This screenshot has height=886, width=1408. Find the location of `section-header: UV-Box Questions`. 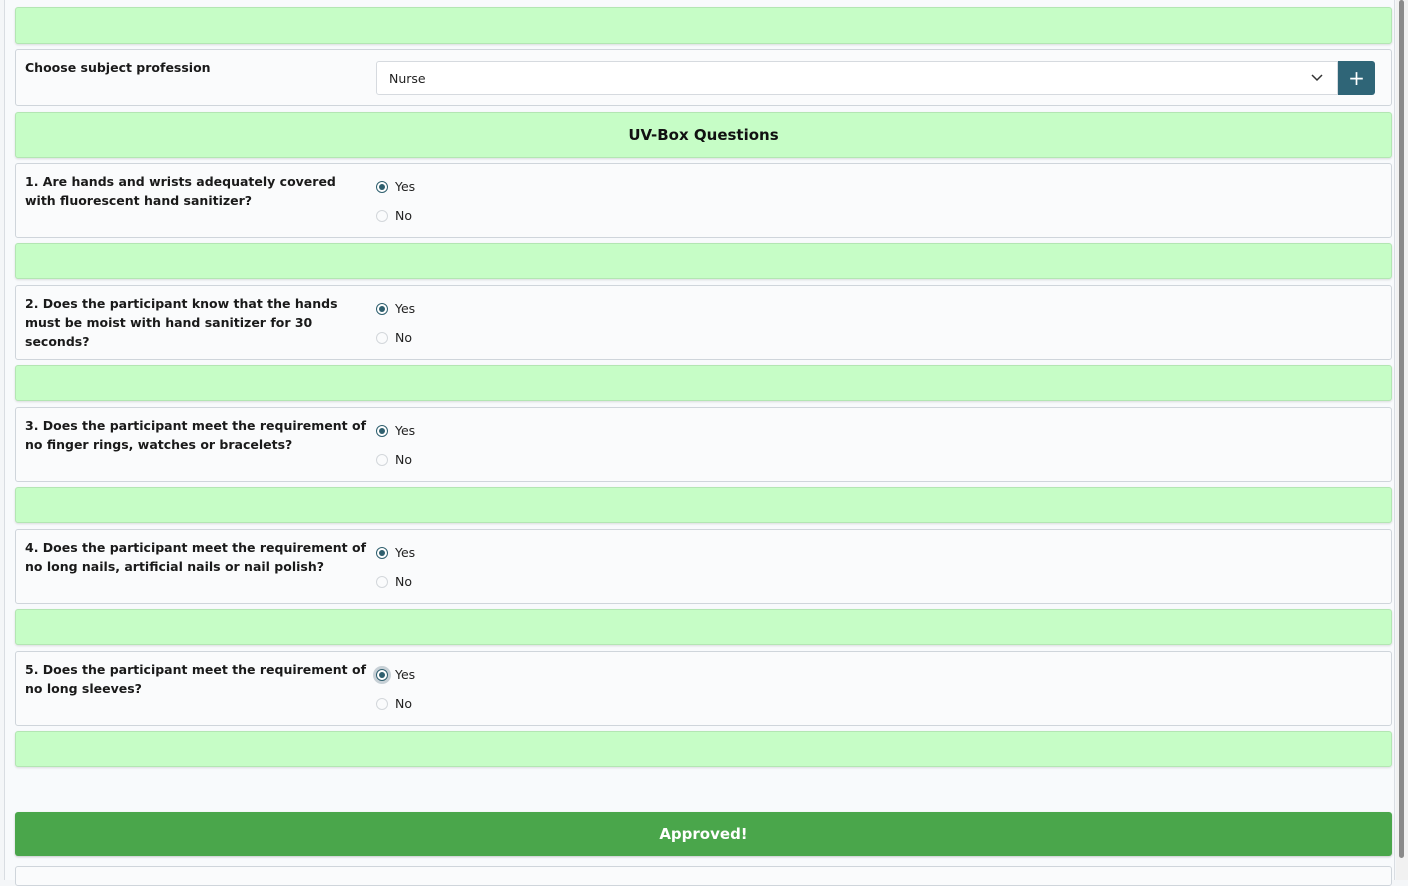

section-header: UV-Box Questions is located at coordinates (703, 135).